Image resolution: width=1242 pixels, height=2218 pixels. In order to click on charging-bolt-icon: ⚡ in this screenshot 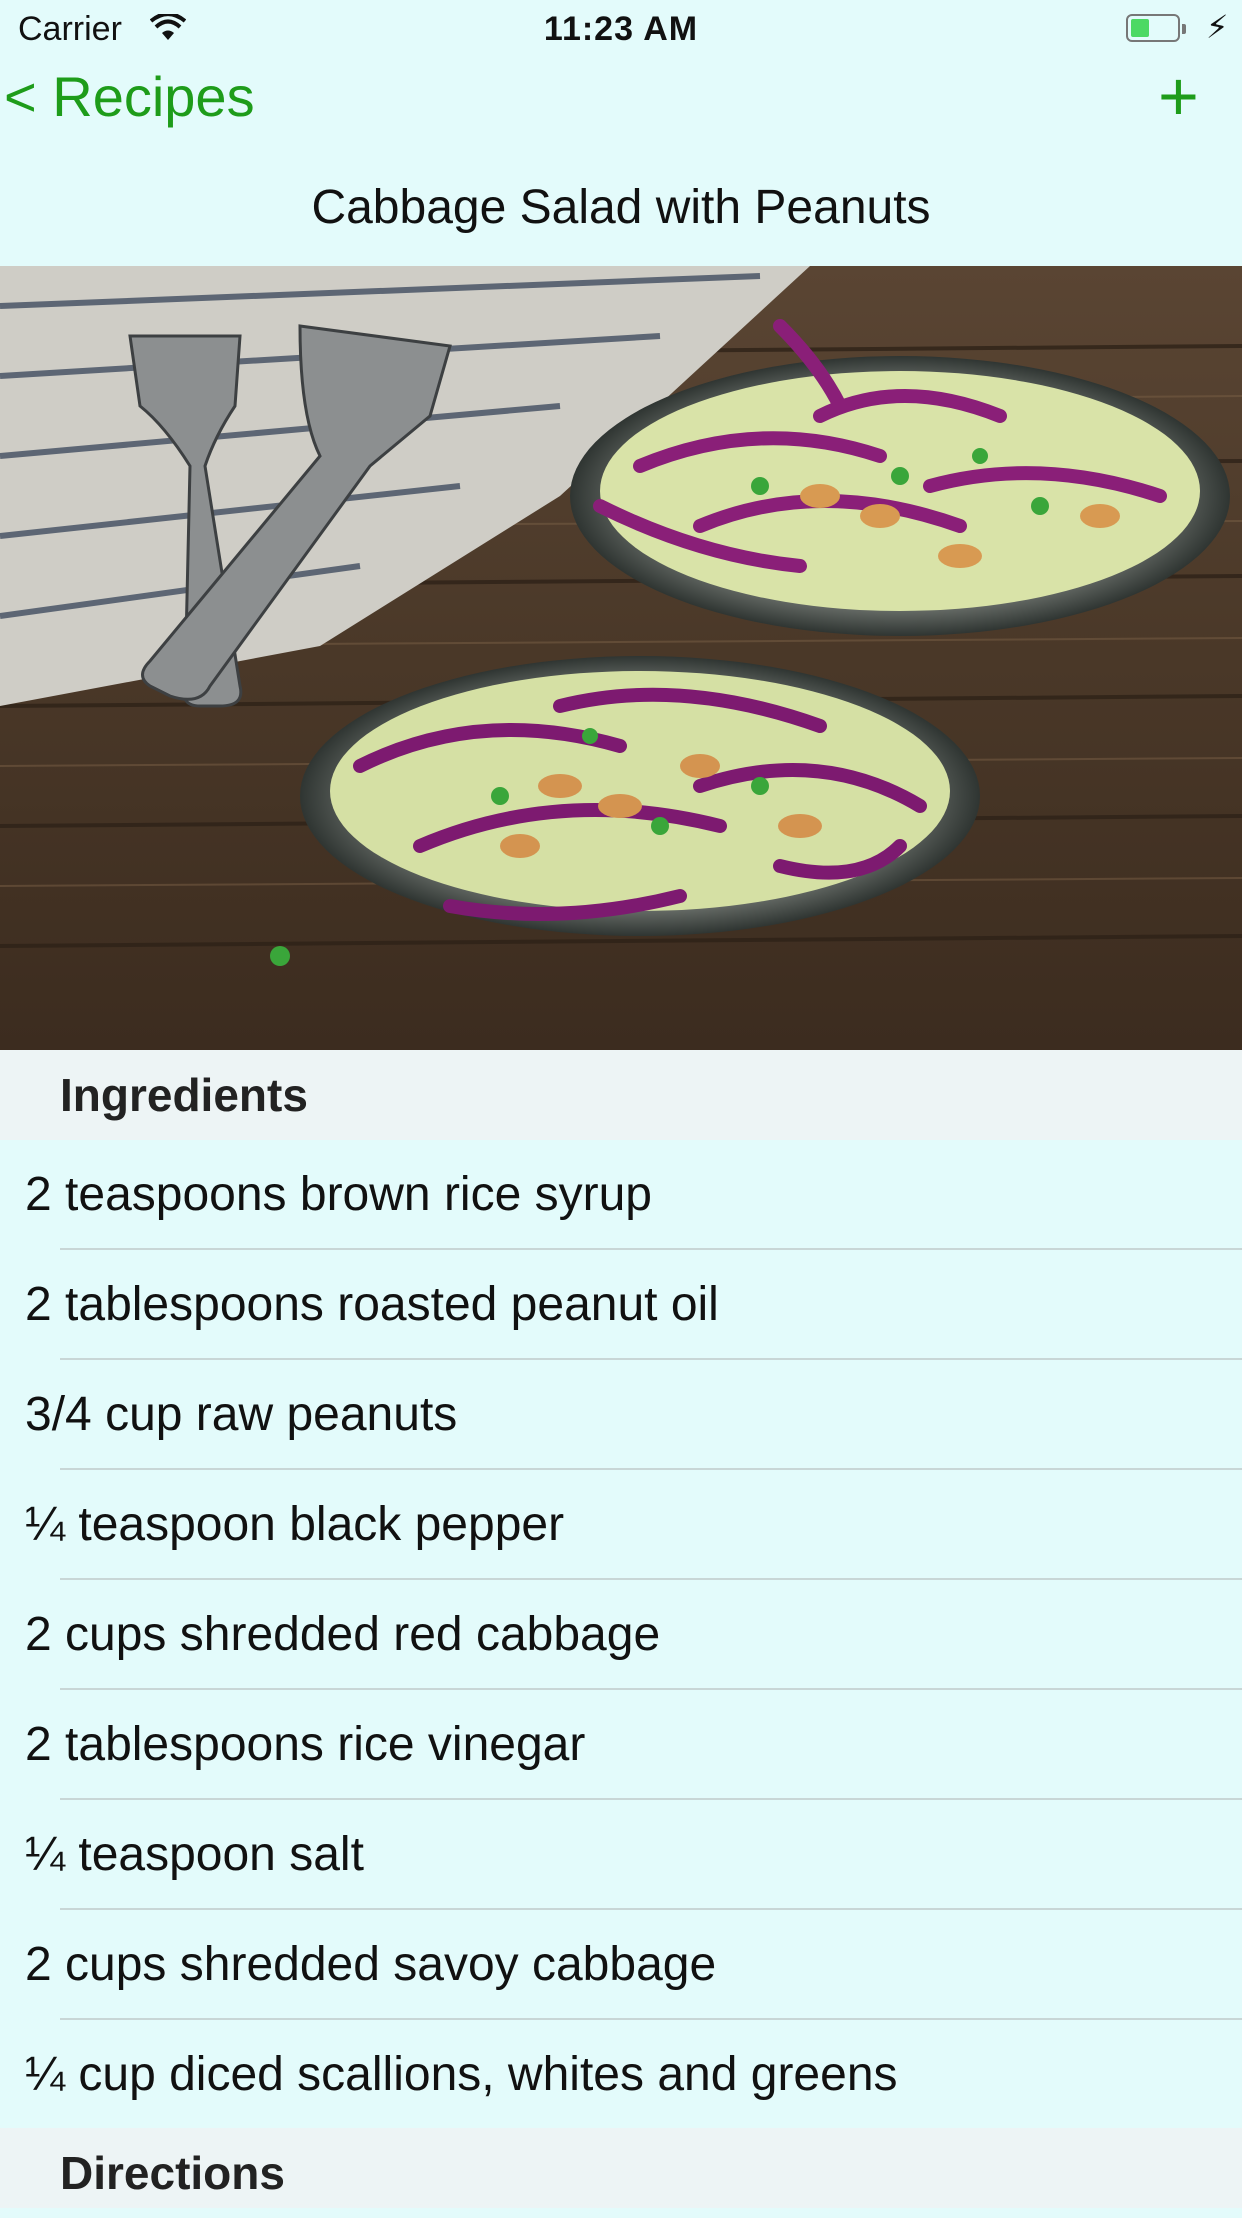, I will do `click(1217, 27)`.